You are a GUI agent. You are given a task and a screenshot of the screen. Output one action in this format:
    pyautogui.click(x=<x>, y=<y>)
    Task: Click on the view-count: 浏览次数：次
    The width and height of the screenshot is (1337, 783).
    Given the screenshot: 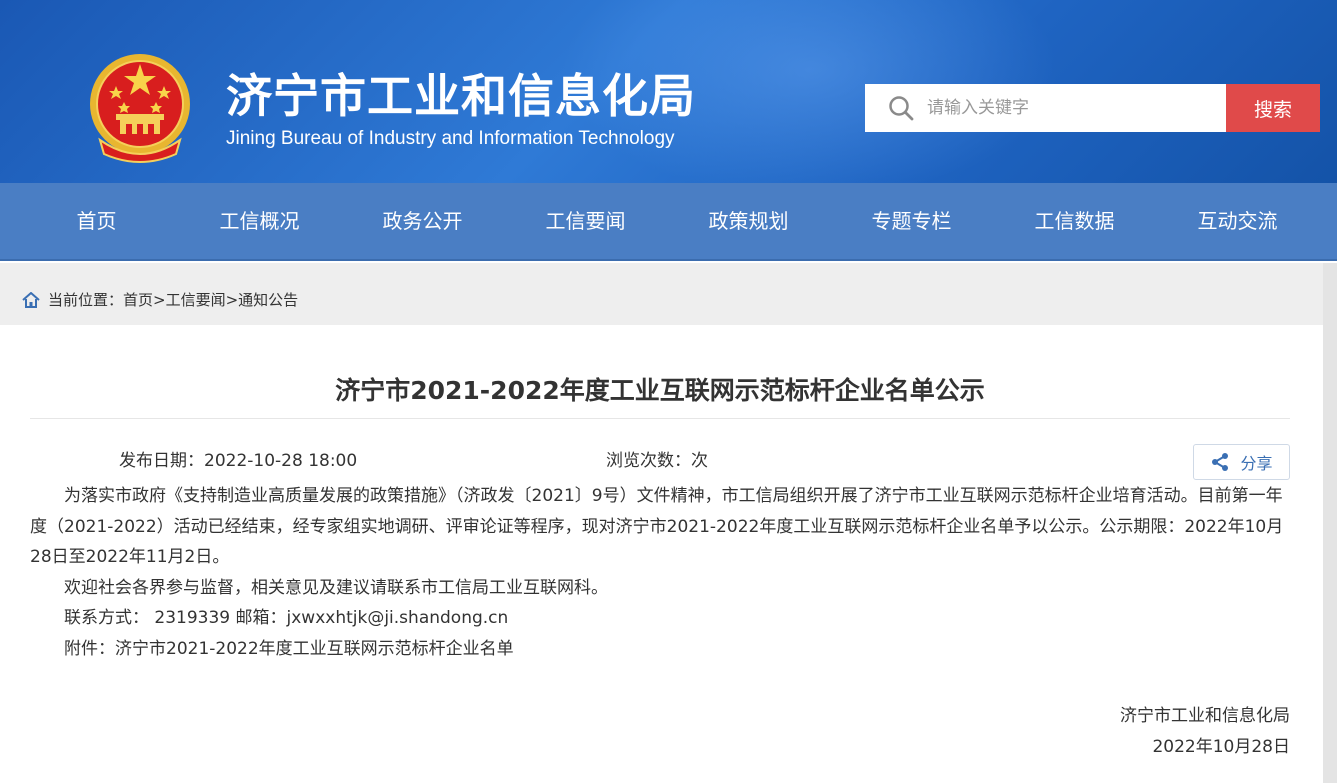 What is the action you would take?
    pyautogui.click(x=657, y=461)
    